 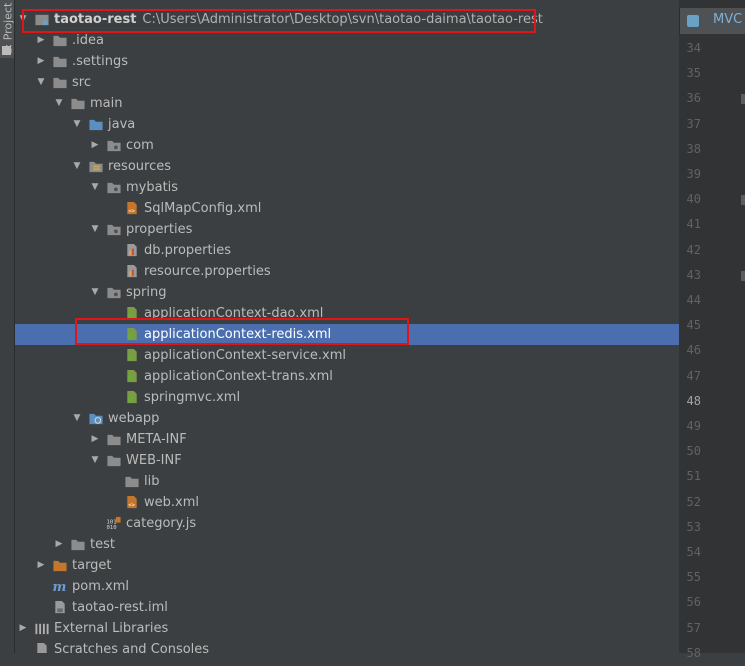 I want to click on tree-row-label: resource.properties, so click(x=207, y=271).